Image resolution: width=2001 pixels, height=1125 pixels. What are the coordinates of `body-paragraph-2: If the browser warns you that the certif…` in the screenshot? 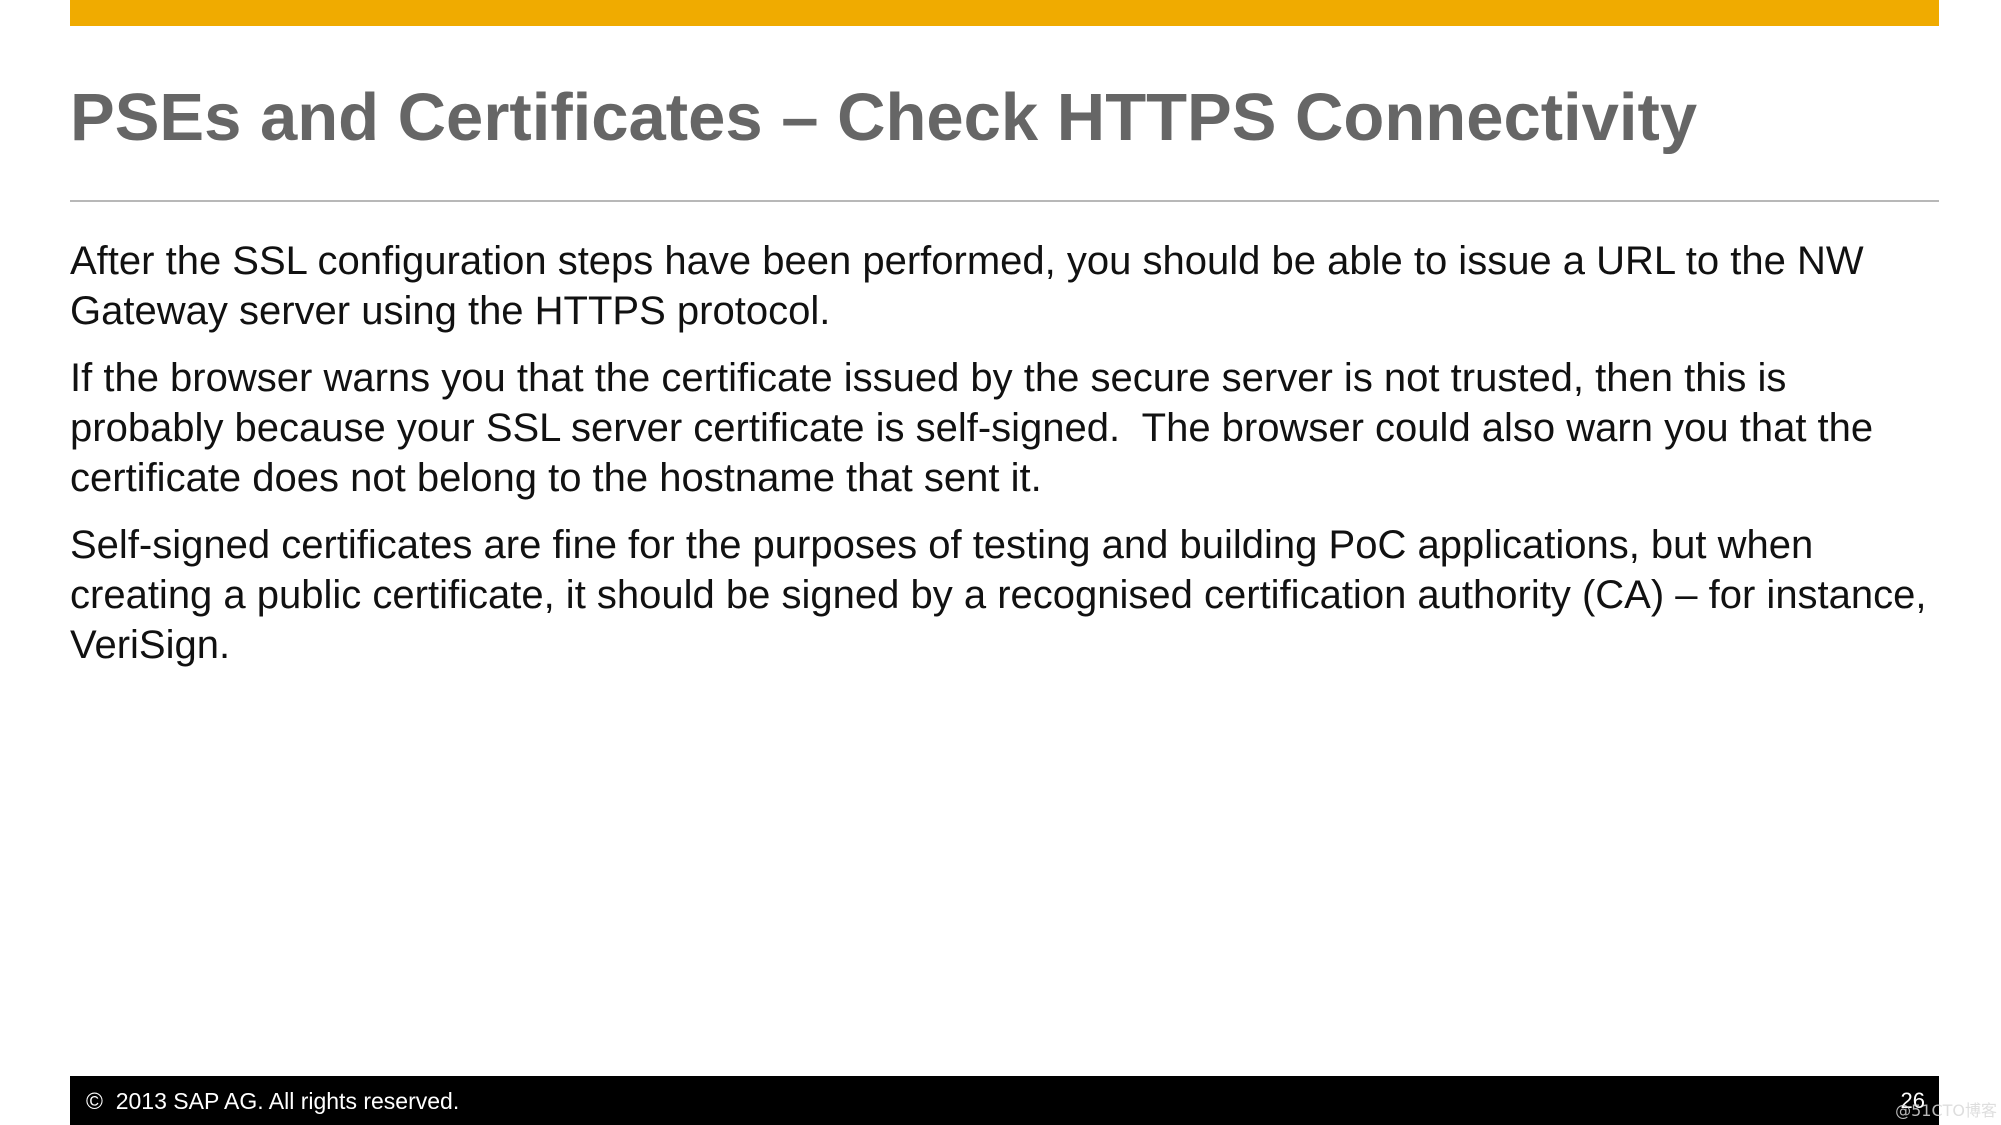 It's located at (977, 428).